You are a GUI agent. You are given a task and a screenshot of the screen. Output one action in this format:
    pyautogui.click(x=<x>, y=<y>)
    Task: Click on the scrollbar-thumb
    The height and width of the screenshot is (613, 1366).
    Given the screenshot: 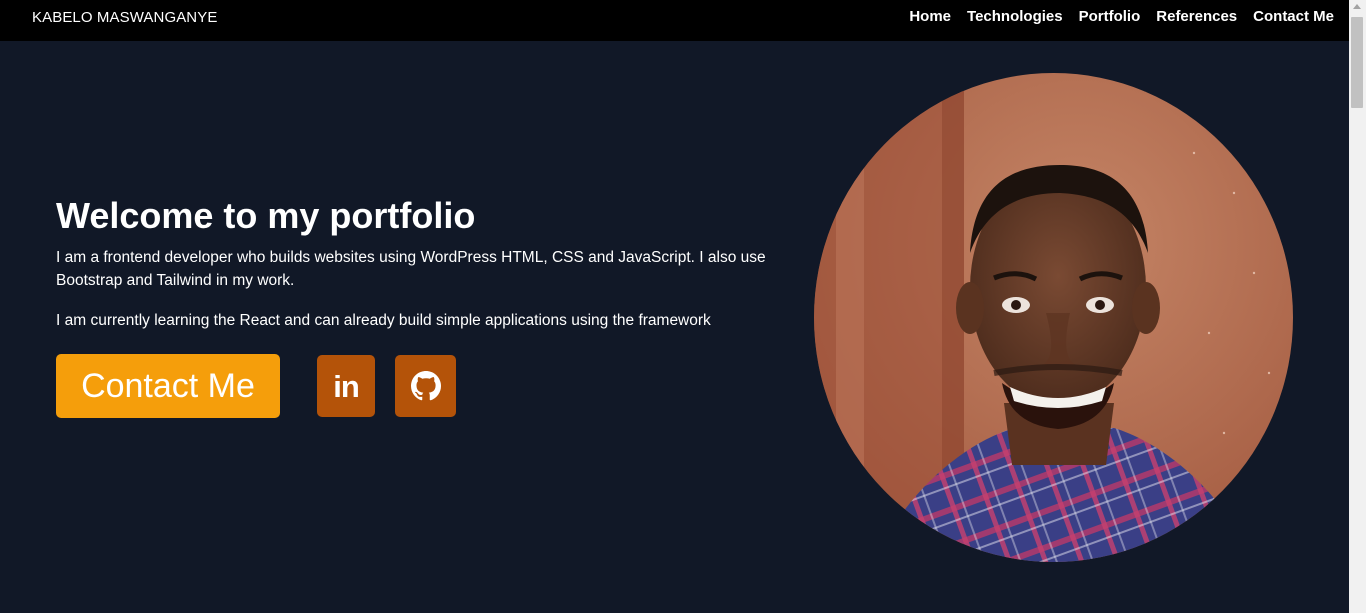 What is the action you would take?
    pyautogui.click(x=1357, y=62)
    